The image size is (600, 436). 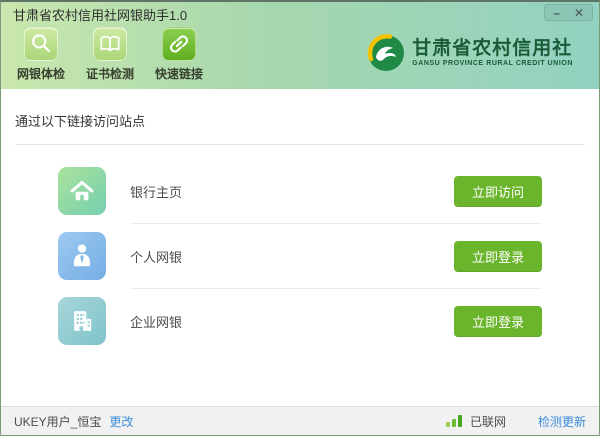 I want to click on status-bar: UKEY用户_恒宝 更改 已联网 检测更新, so click(x=300, y=420).